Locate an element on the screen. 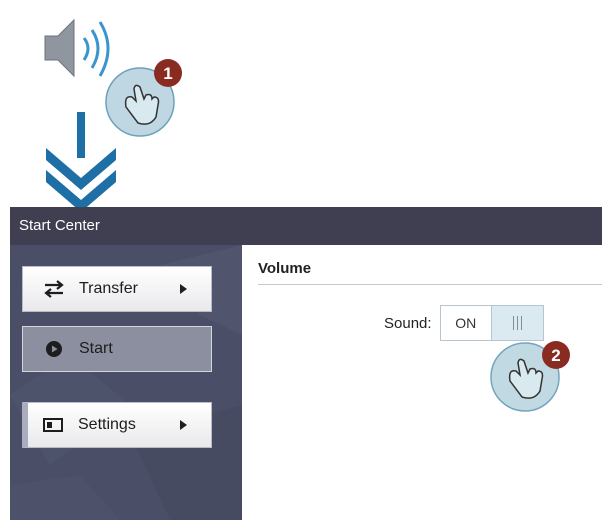  window-title-bar: Start Center is located at coordinates (306, 226).